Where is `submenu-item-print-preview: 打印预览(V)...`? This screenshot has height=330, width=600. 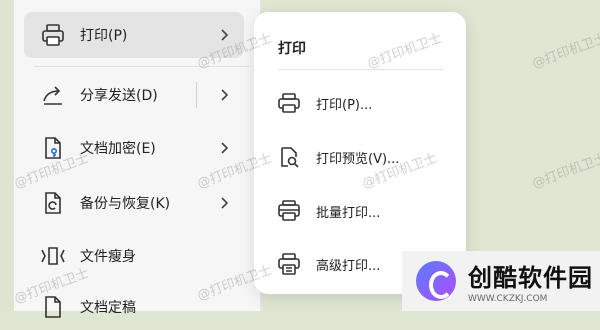
submenu-item-print-preview: 打印预览(V)... is located at coordinates (366, 157).